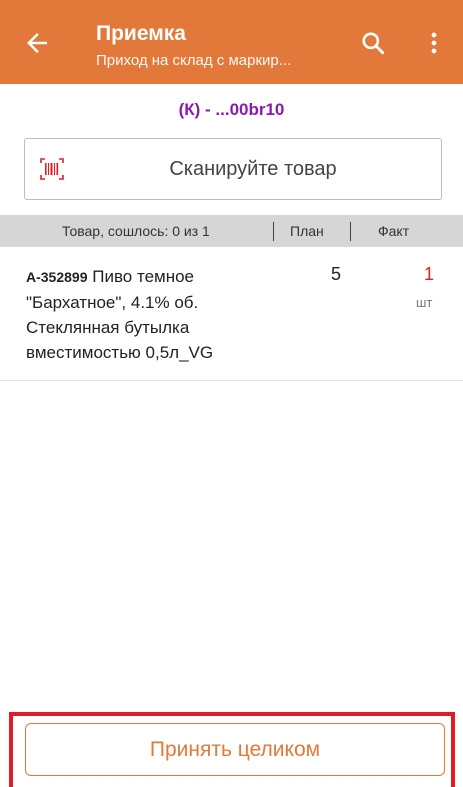  I want to click on more-vert-icon, so click(434, 43).